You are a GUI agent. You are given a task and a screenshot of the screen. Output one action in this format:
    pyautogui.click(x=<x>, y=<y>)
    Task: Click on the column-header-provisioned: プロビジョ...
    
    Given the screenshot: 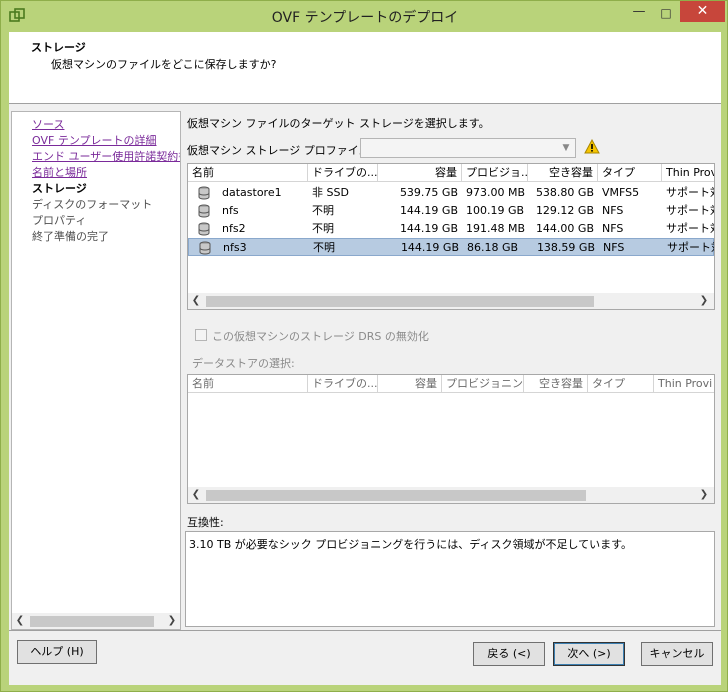 What is the action you would take?
    pyautogui.click(x=495, y=173)
    